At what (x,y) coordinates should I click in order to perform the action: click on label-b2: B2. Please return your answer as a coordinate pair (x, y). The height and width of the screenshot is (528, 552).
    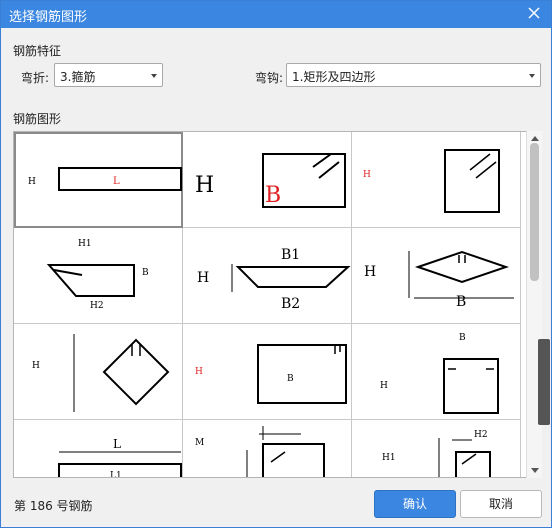
    Looking at the image, I should click on (290, 304).